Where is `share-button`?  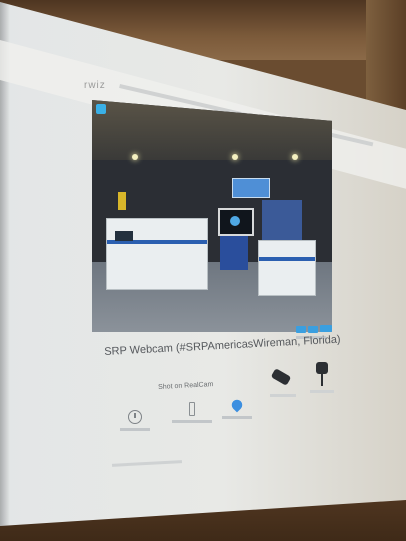 share-button is located at coordinates (301, 329).